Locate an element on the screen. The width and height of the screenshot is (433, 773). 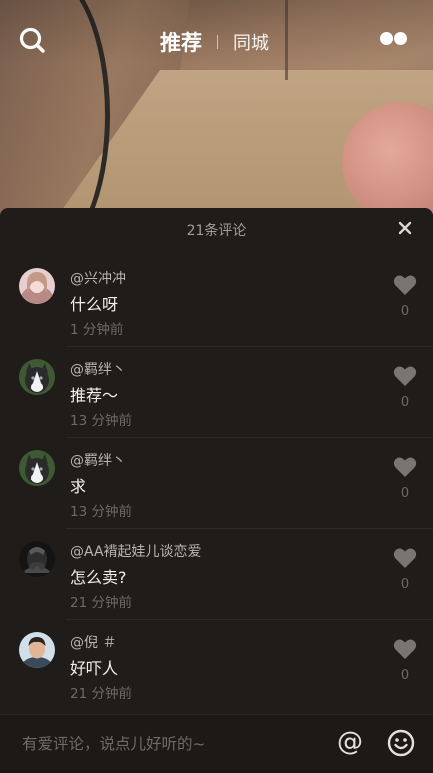
close-icon is located at coordinates (405, 228).